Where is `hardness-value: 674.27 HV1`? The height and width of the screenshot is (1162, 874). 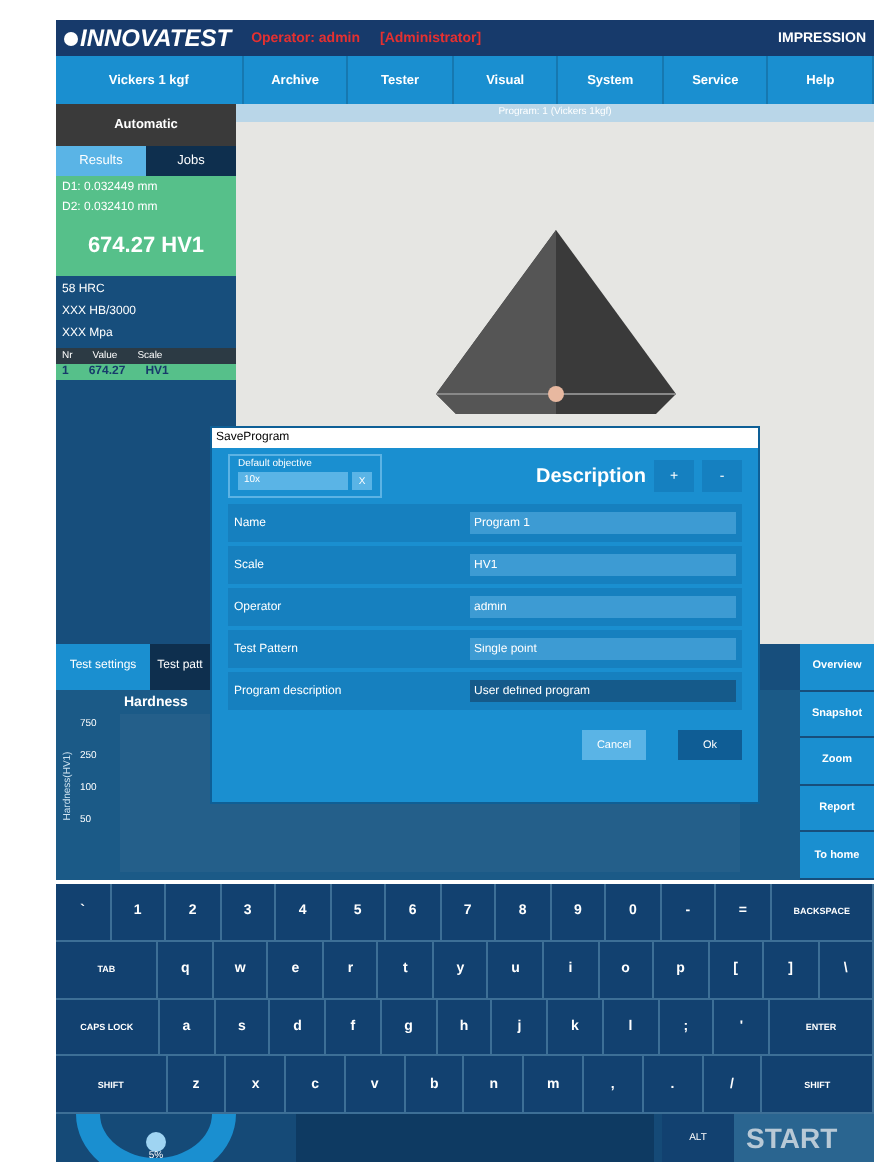
hardness-value: 674.27 HV1 is located at coordinates (146, 247).